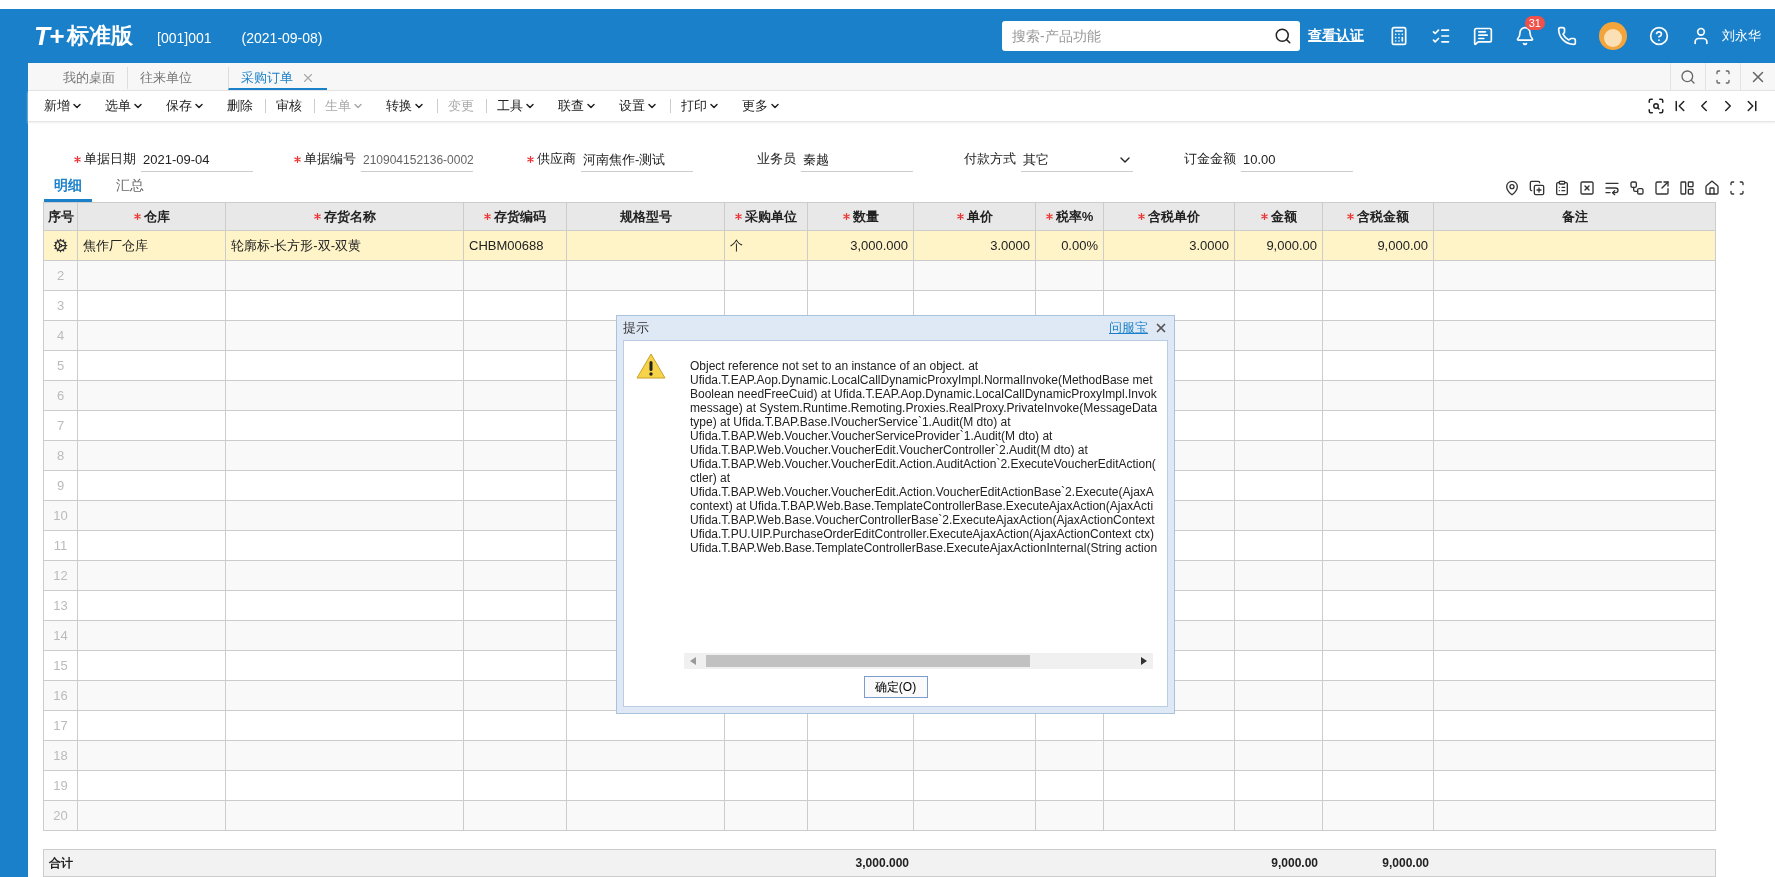  Describe the element at coordinates (851, 422) in the screenshot. I see `error-message-line: type) at Ufida.T.BAP.Base.IVoucherService`1.Audit(M dto) at` at that location.